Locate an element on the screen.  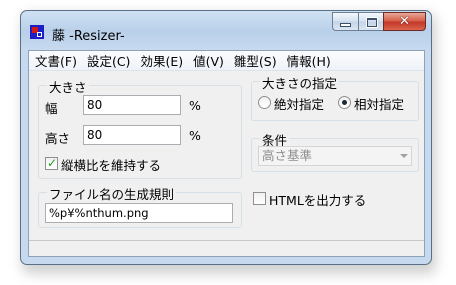
menu-bar: 文書(F) 設定(C) 効果(E) 値(V) 雛型(S) 情報(H) is located at coordinates (226, 61).